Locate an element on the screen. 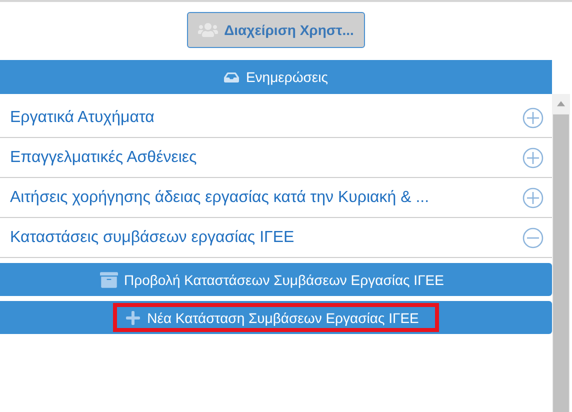 The height and width of the screenshot is (412, 572). accordion-item: Καταστάσεις συμβάσεων εργασίας ΙΓΕΕ is located at coordinates (152, 237).